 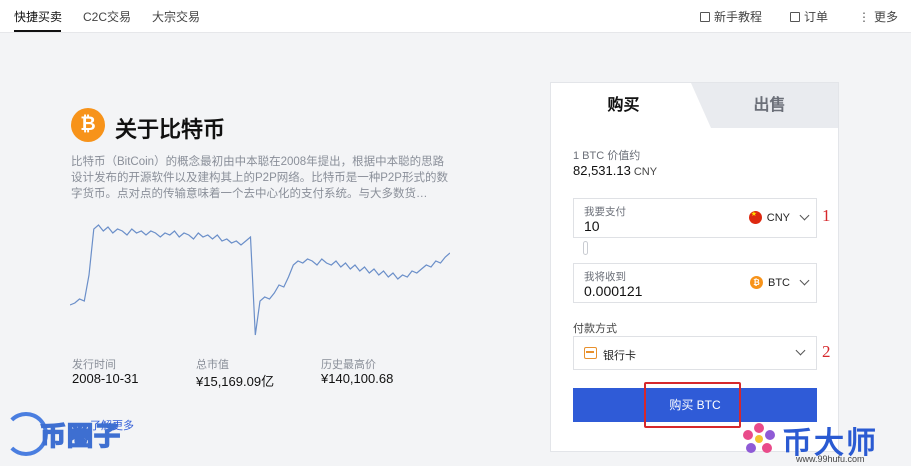 I want to click on btc-logo-icon: ₿, so click(x=88, y=125).